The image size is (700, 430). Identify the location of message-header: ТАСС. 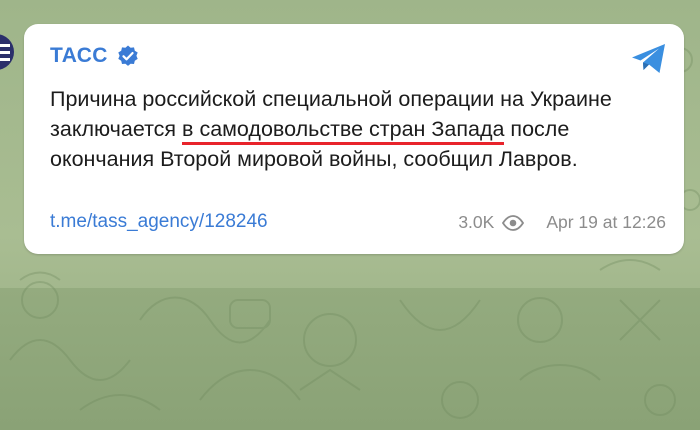
(95, 56).